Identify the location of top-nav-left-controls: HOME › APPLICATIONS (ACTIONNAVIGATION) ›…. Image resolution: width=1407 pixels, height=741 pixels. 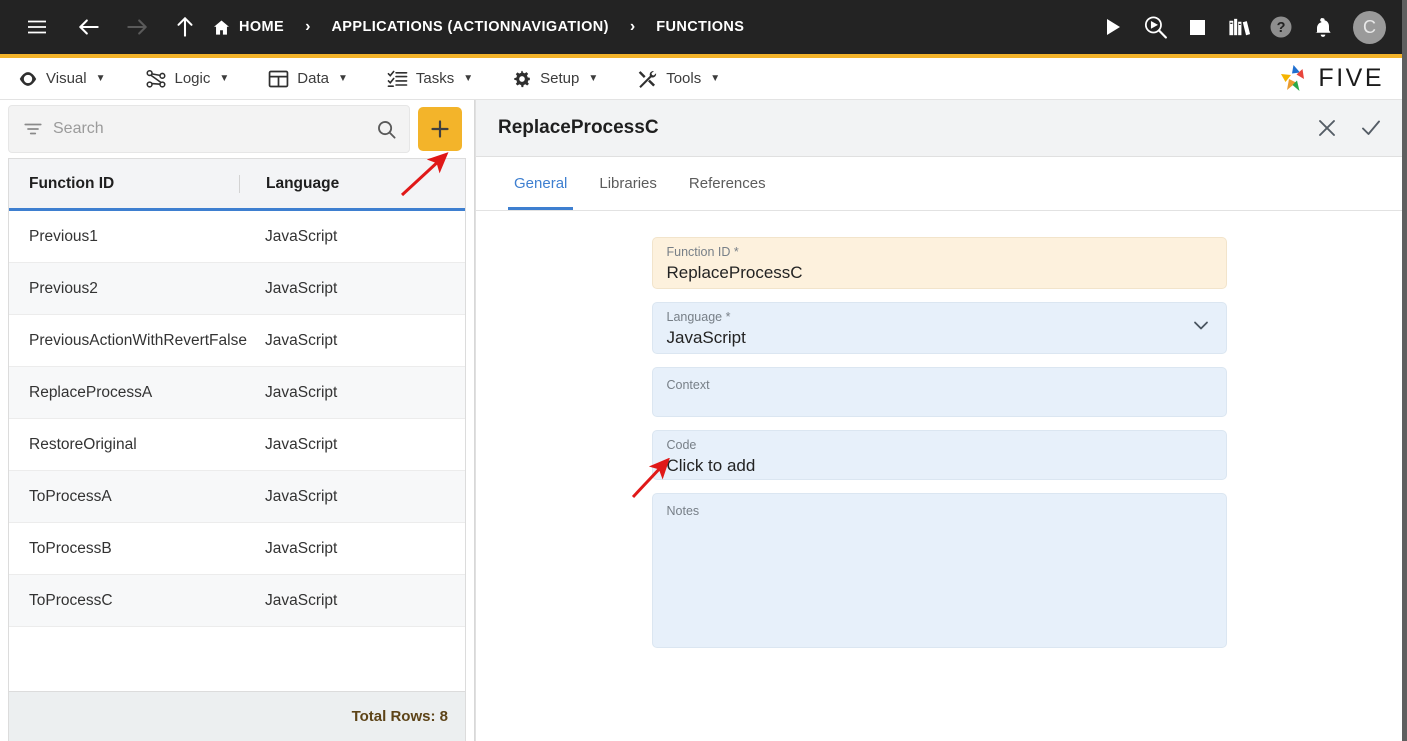
(381, 27).